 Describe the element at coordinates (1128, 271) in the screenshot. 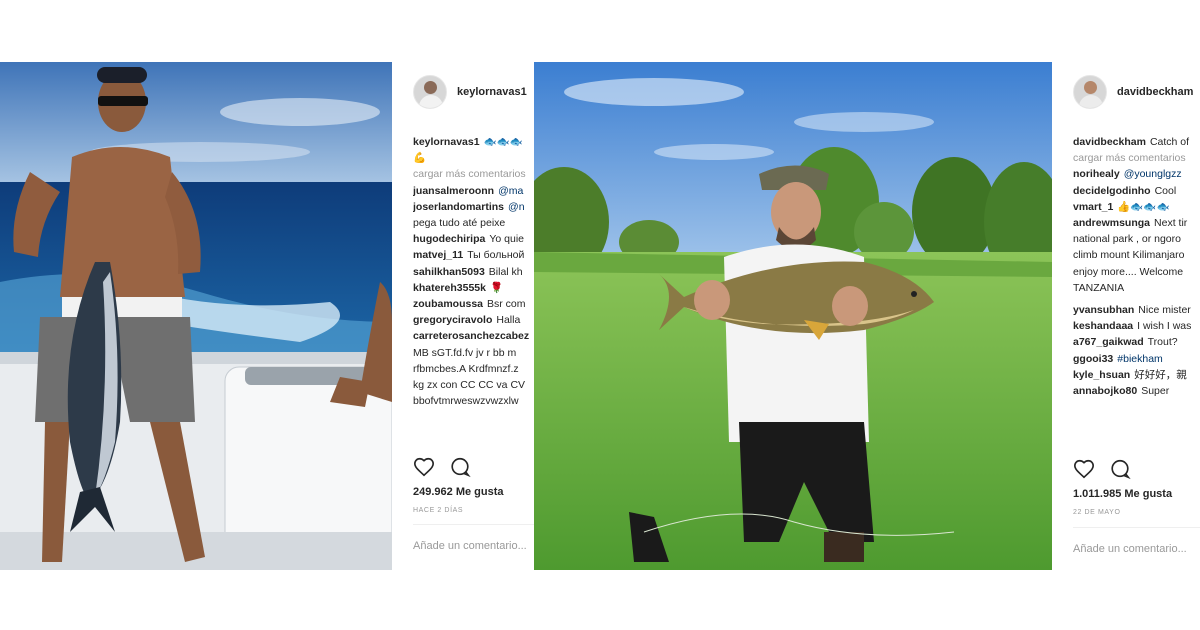

I see `comment-continued: enjoy more.... Welcome` at that location.